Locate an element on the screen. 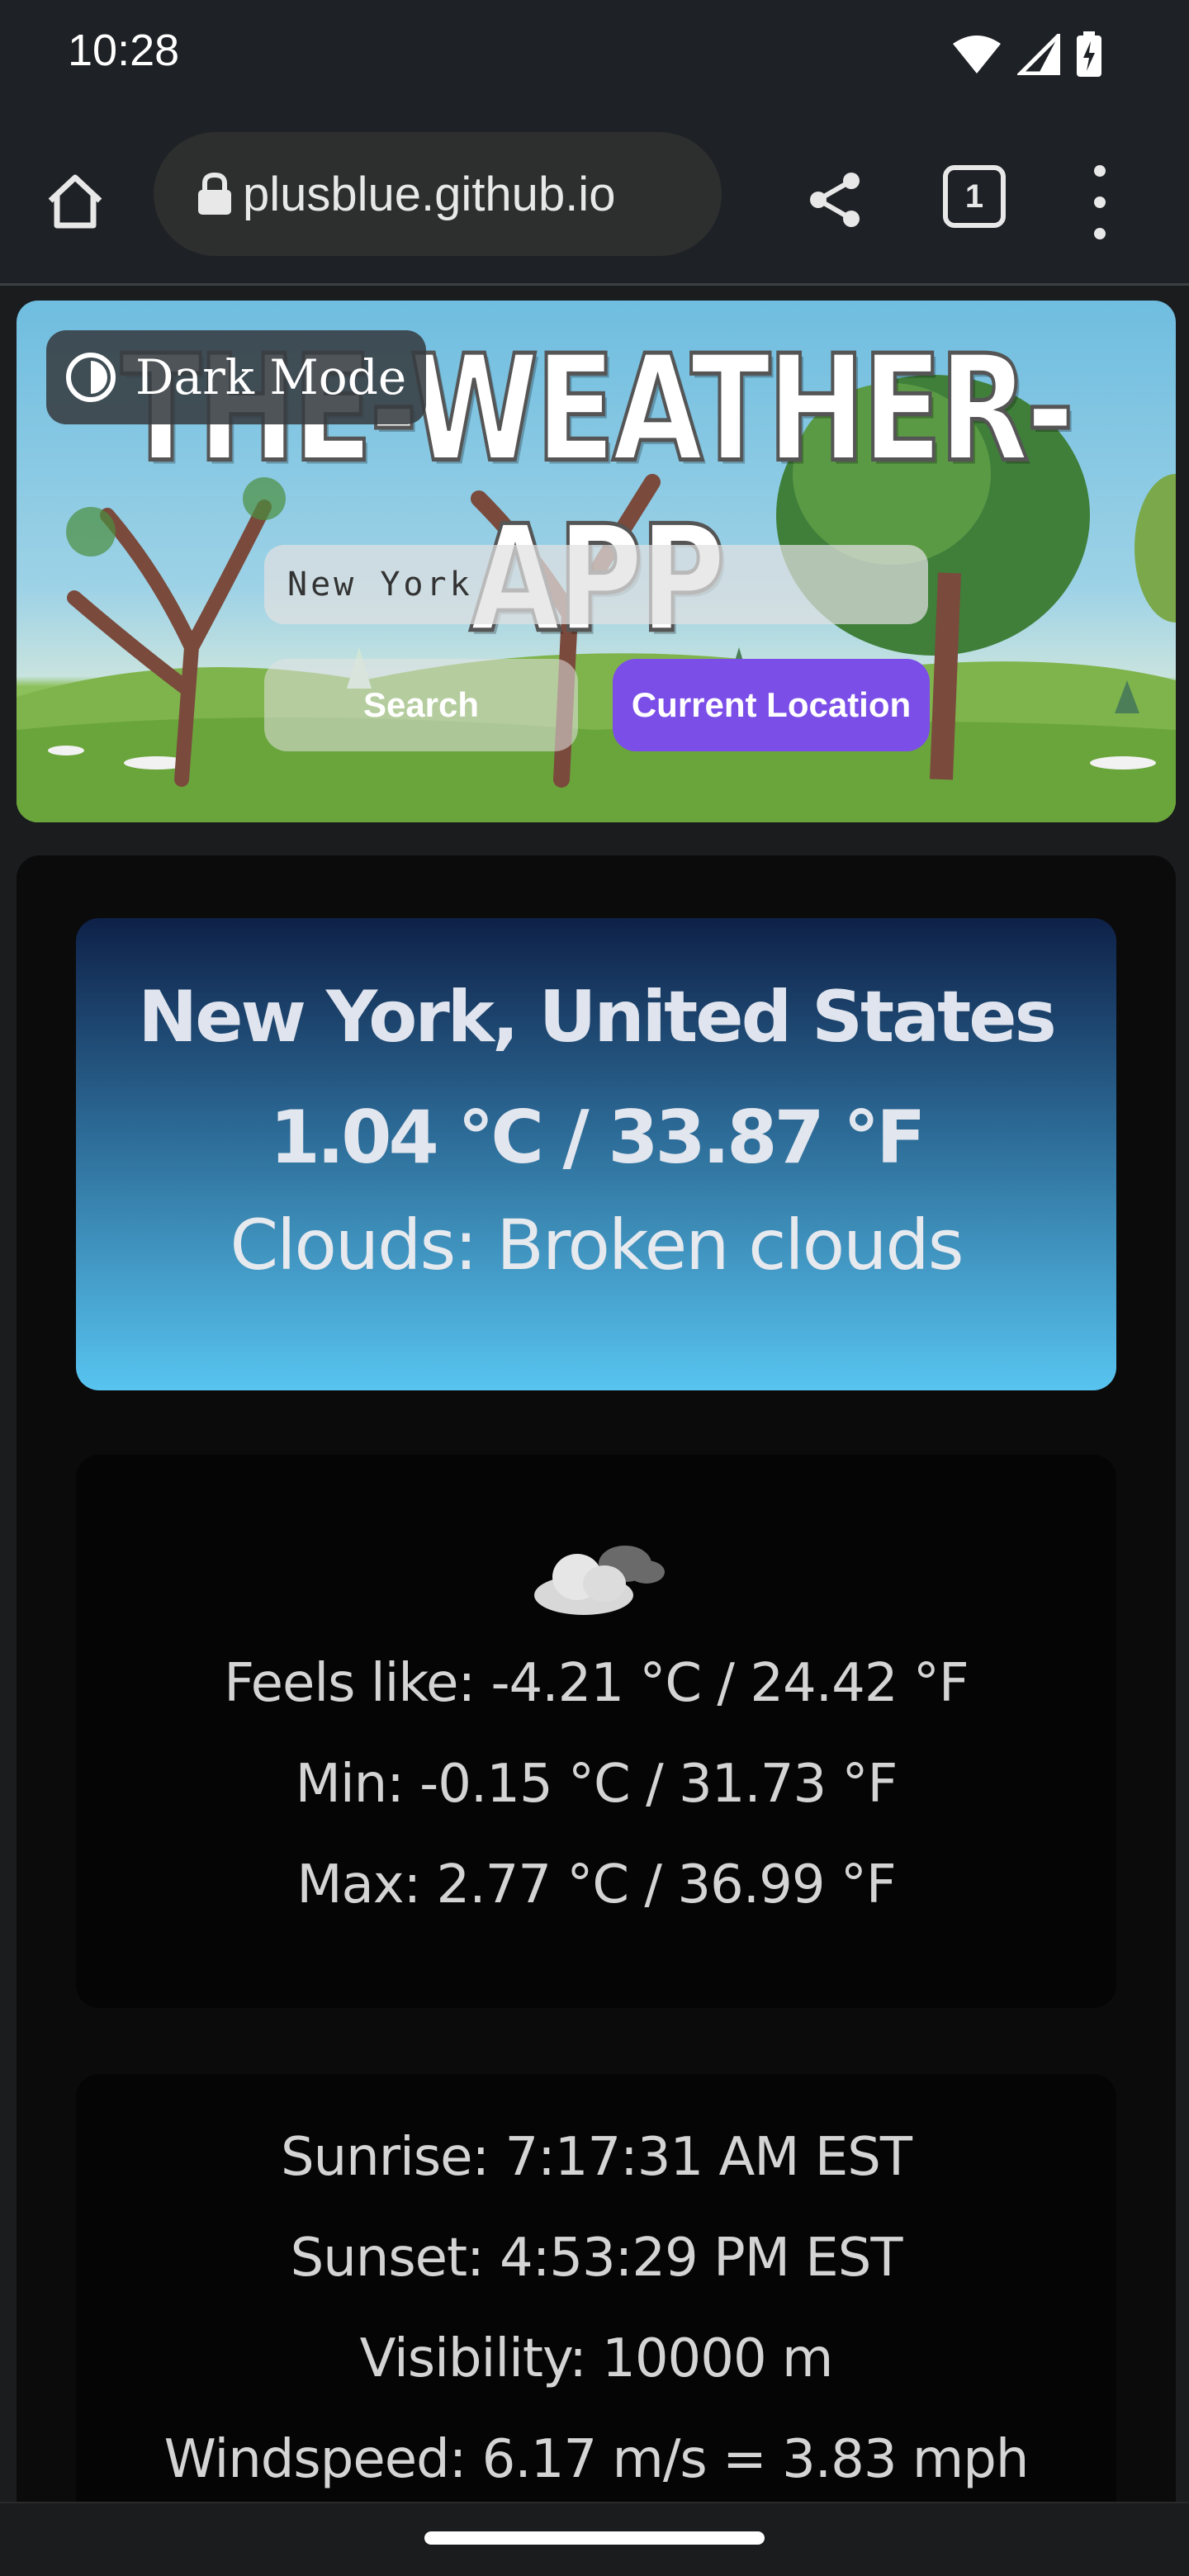 The width and height of the screenshot is (1189, 2576). share-icon is located at coordinates (835, 200).